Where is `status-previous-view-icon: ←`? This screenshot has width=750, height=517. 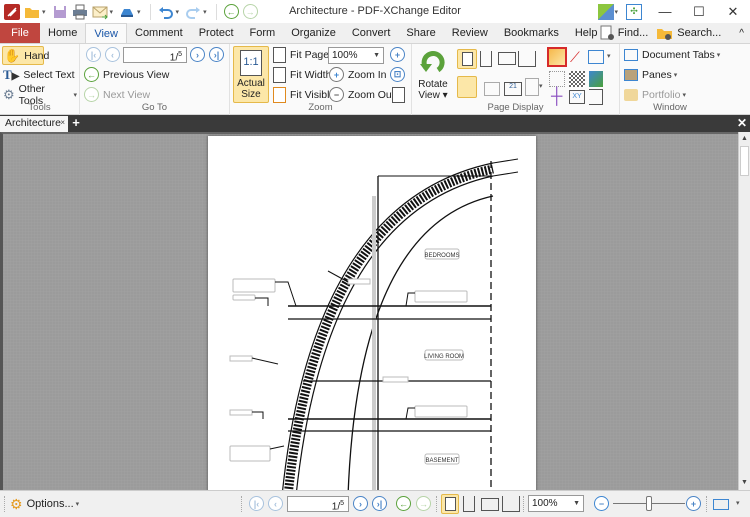
status-previous-view-icon: ← is located at coordinates (403, 503).